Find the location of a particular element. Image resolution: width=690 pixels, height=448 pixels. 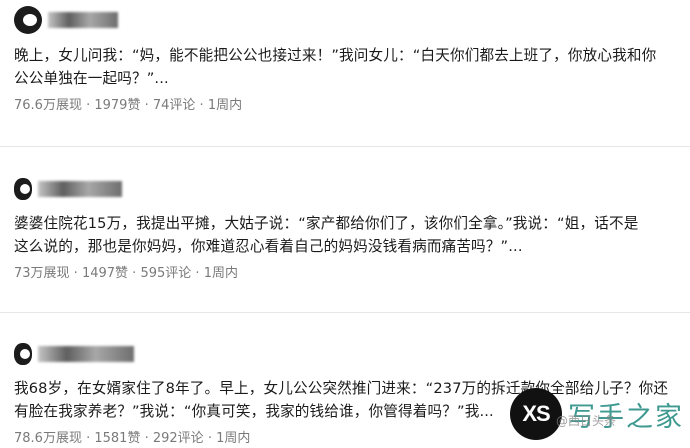

likes-count: 1581赞 is located at coordinates (117, 438).